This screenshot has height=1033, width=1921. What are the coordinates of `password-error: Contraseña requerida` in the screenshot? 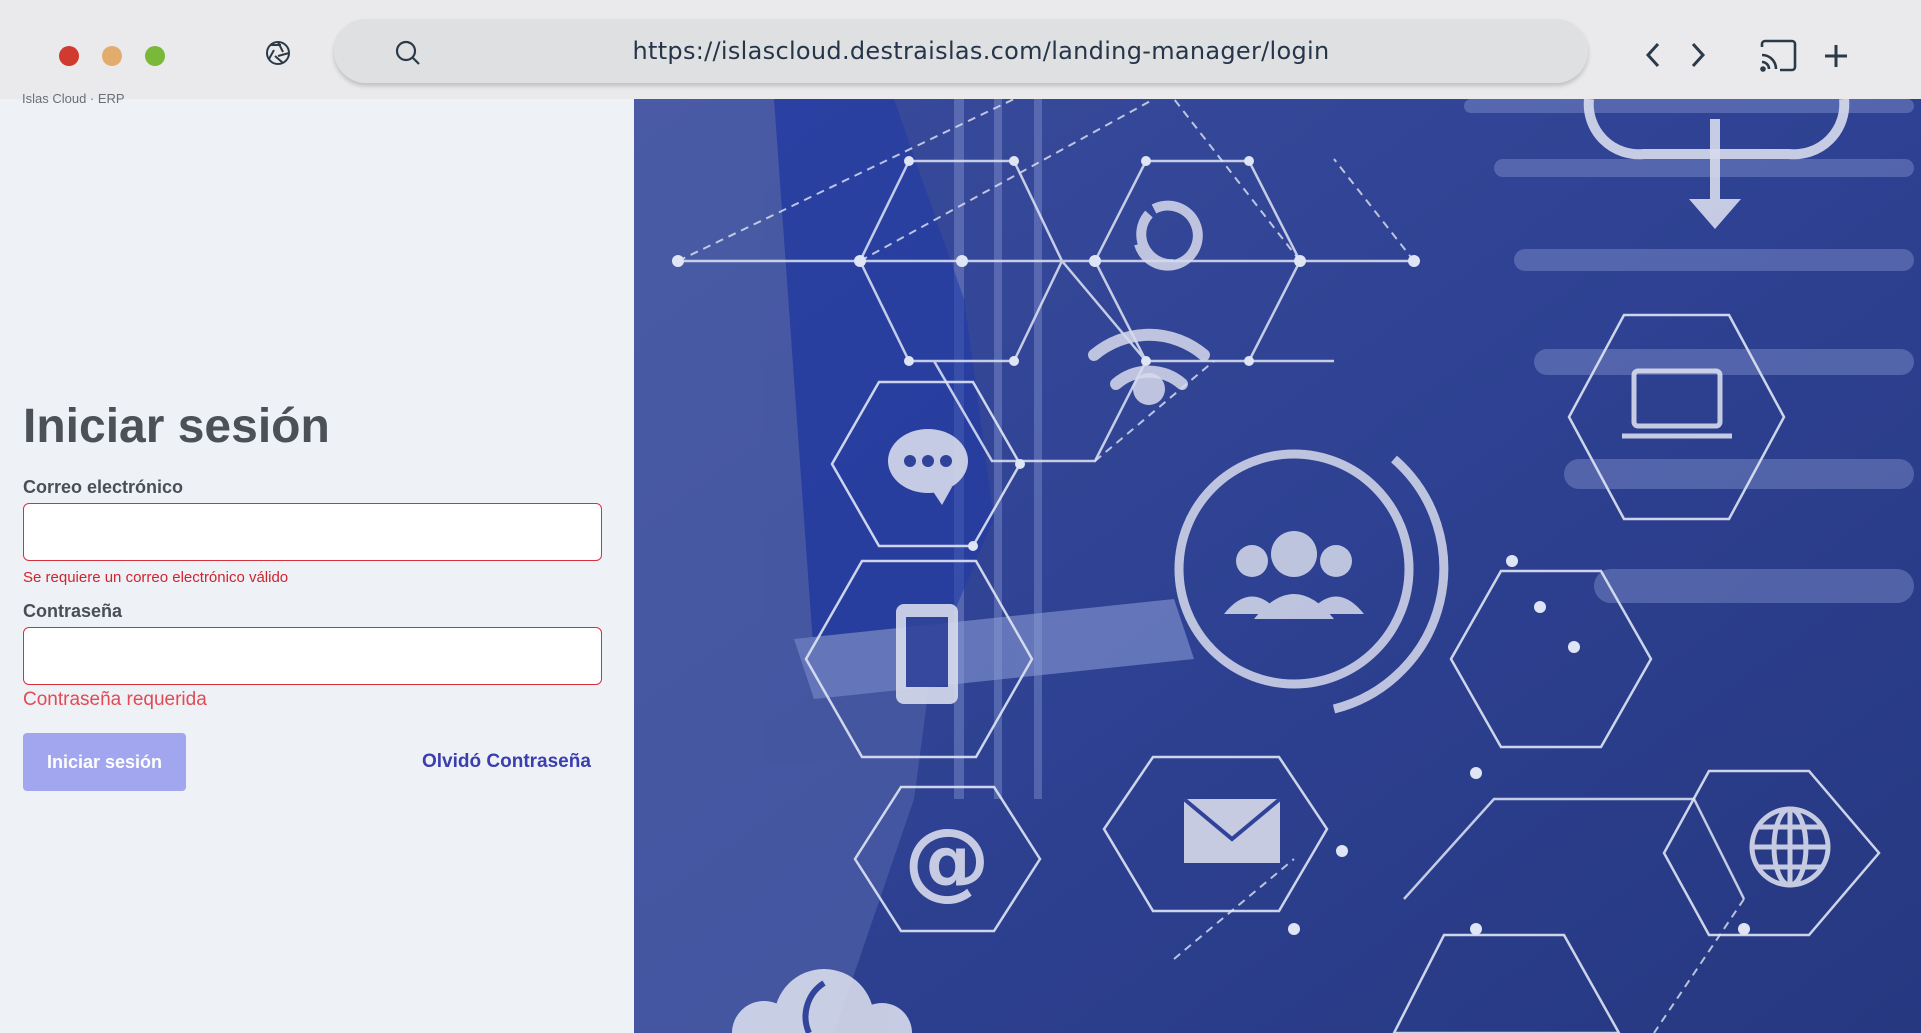 It's located at (115, 699).